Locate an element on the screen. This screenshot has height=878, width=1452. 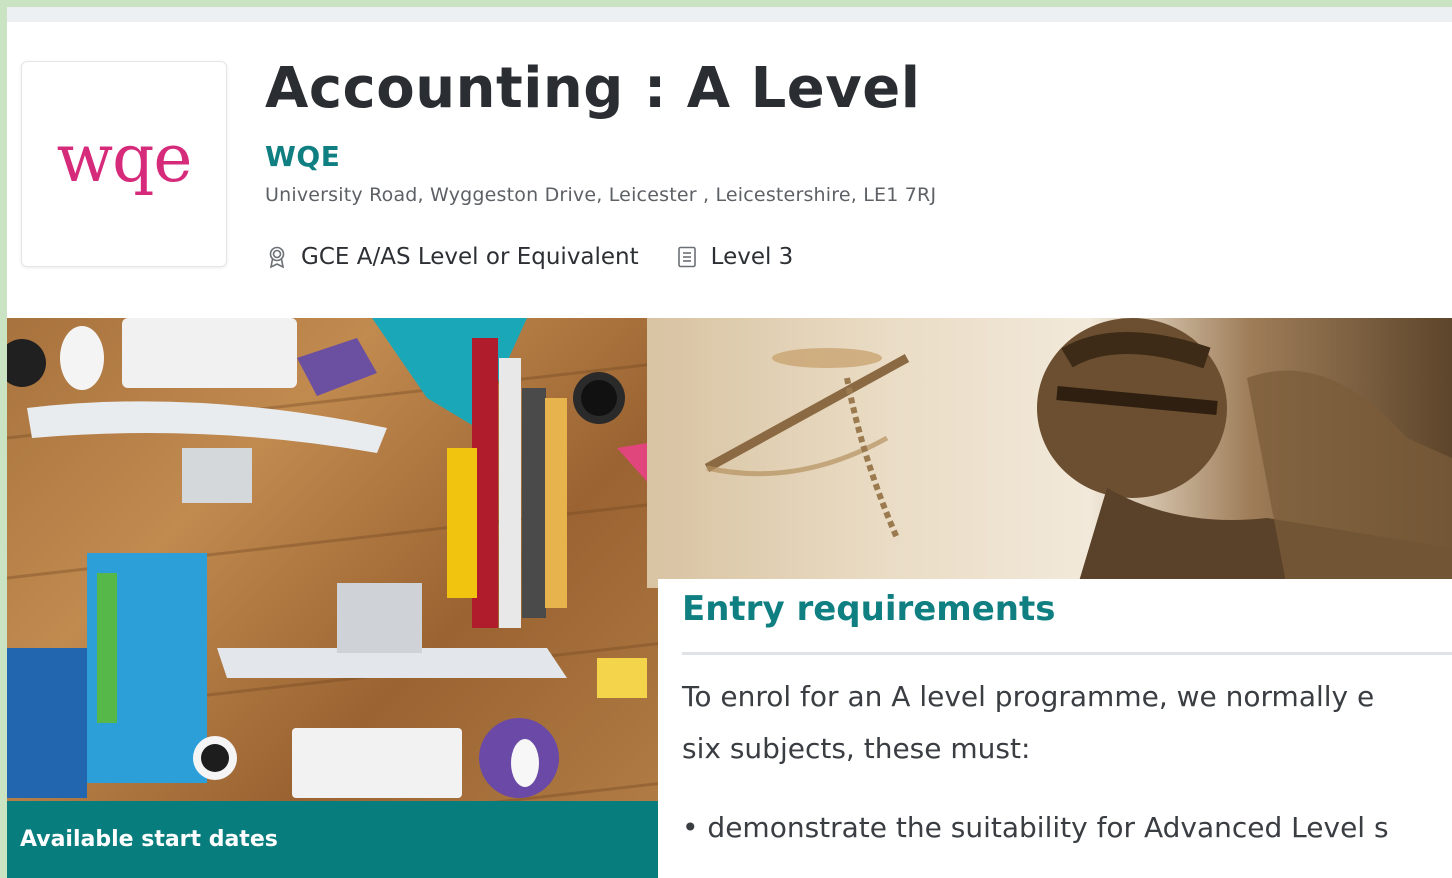
provider-logo-text: wqe is located at coordinates (124, 158).